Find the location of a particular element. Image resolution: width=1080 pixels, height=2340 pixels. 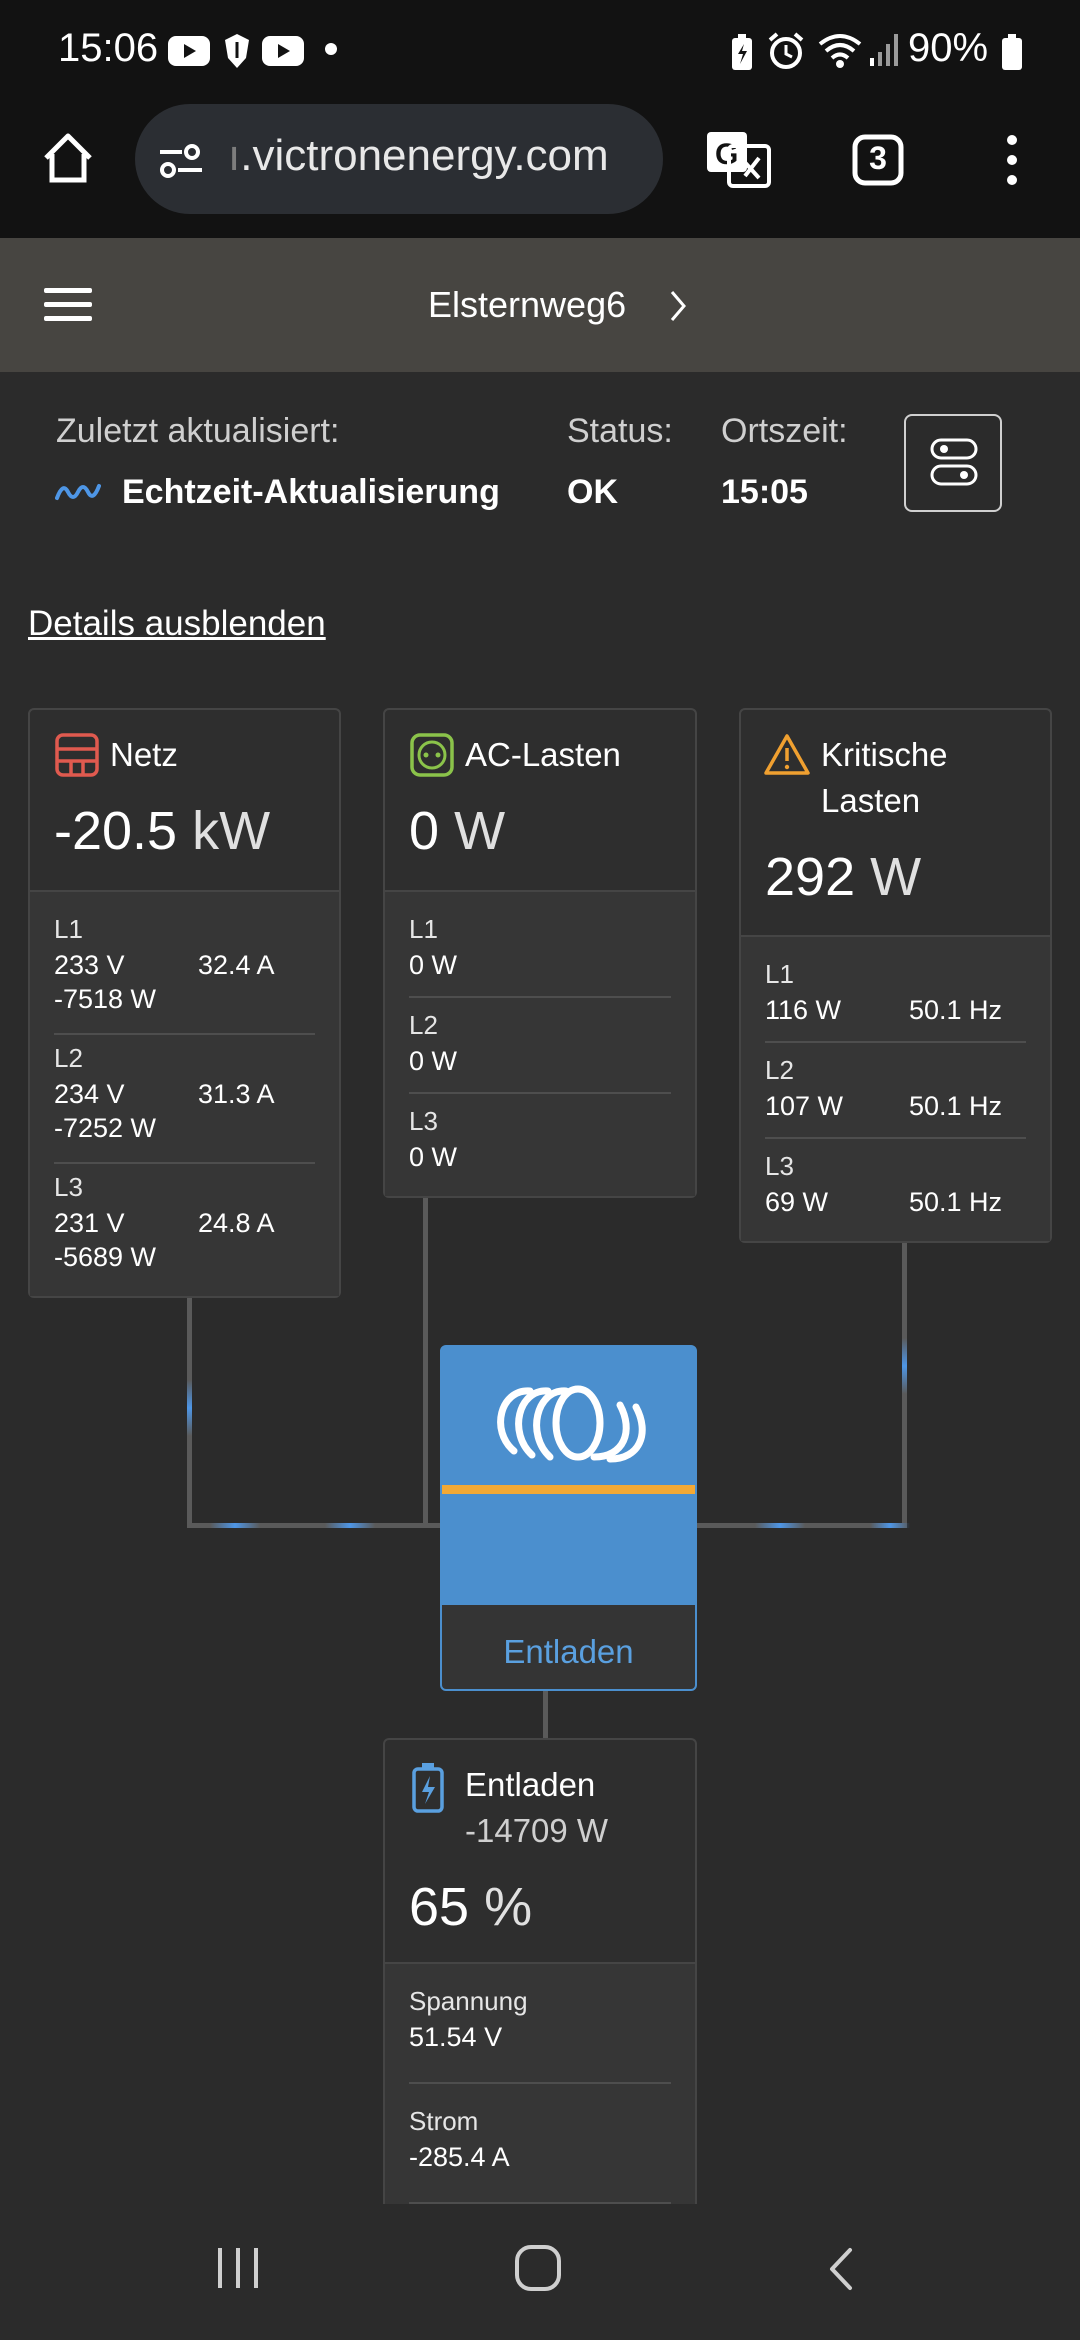

location-shield-icon is located at coordinates (237, 51).